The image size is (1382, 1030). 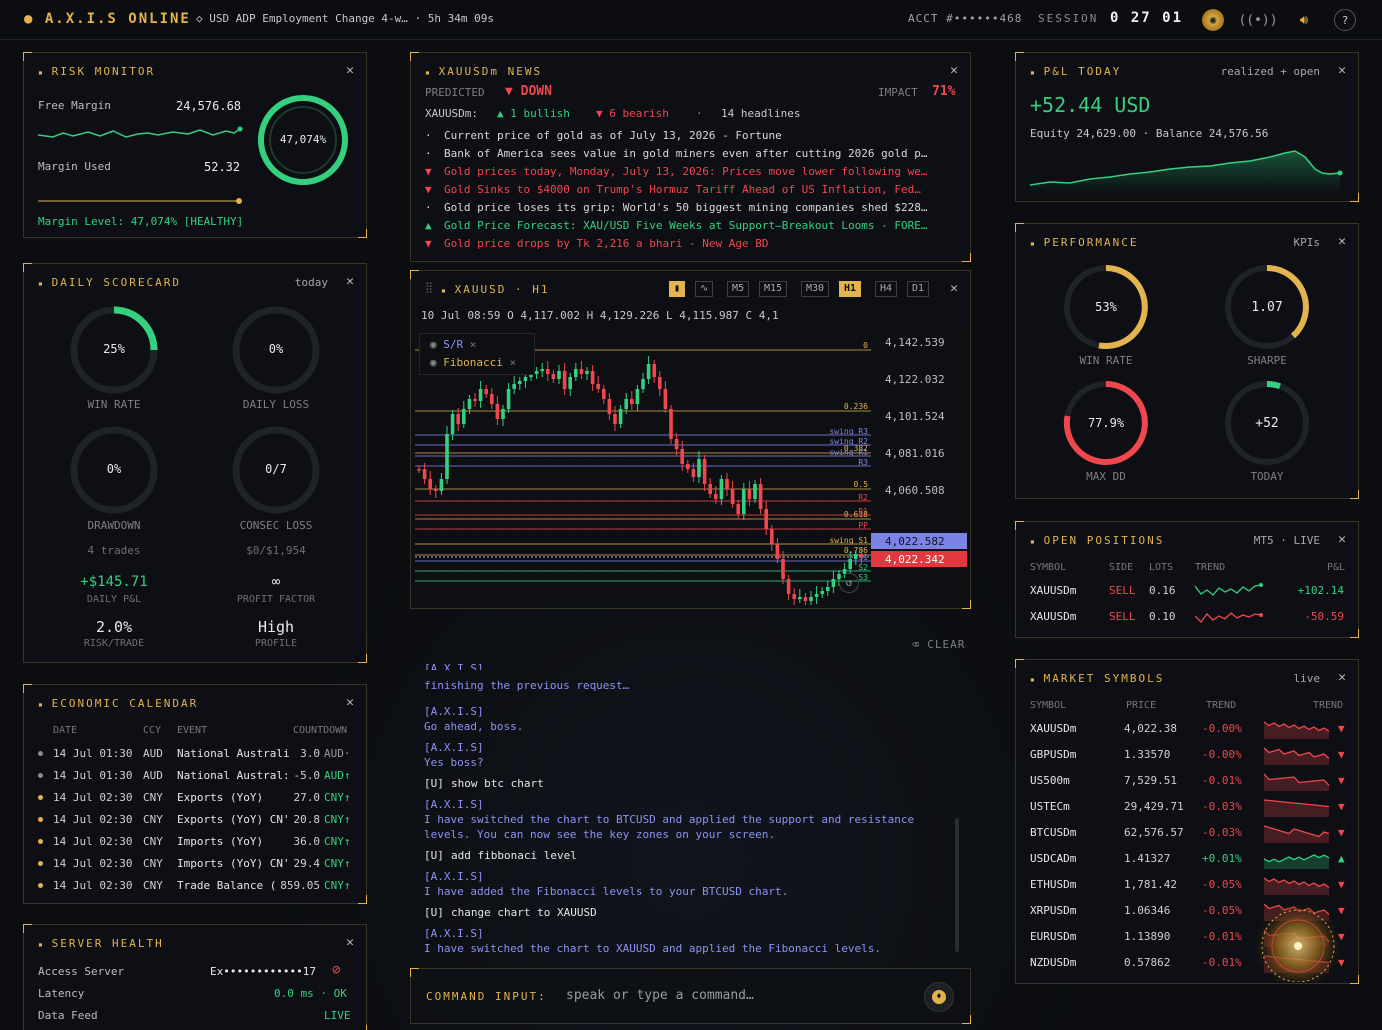 What do you see at coordinates (276, 643) in the screenshot?
I see `profile-label: PROFILE` at bounding box center [276, 643].